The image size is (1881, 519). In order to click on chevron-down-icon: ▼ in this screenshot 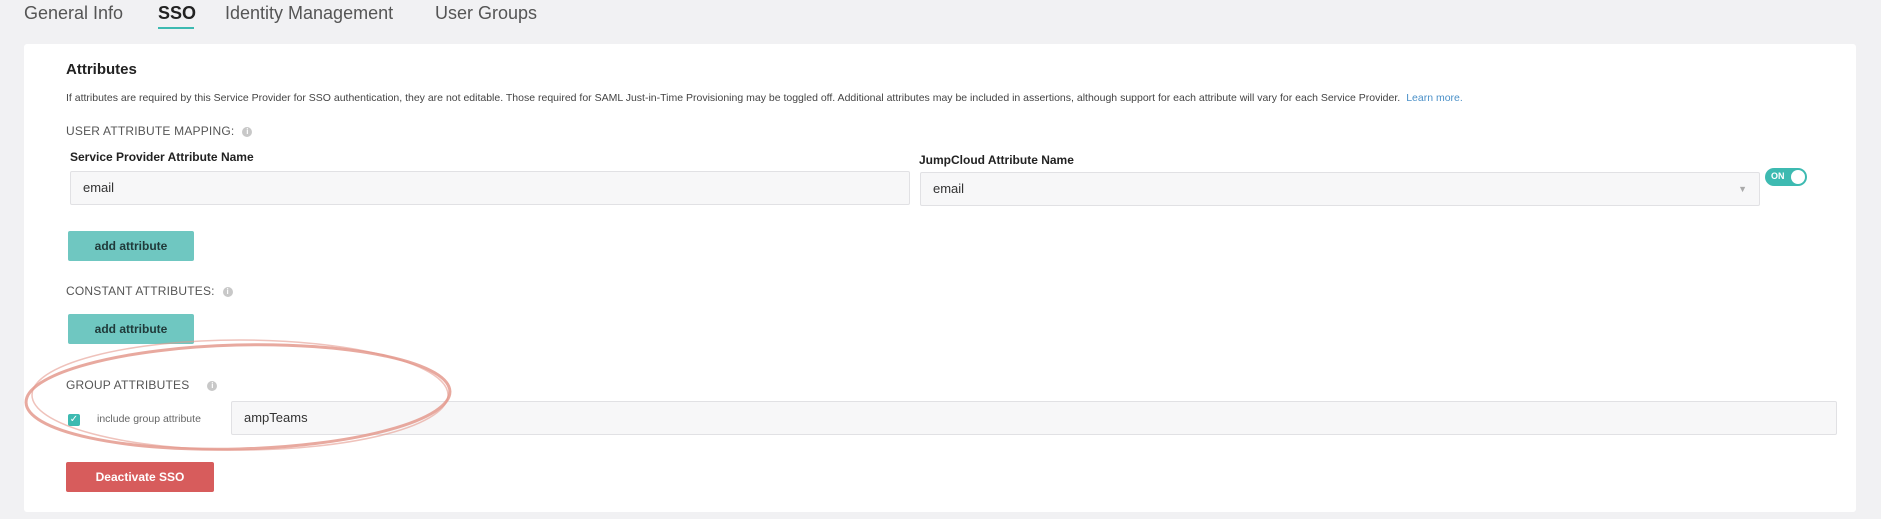, I will do `click(1742, 189)`.